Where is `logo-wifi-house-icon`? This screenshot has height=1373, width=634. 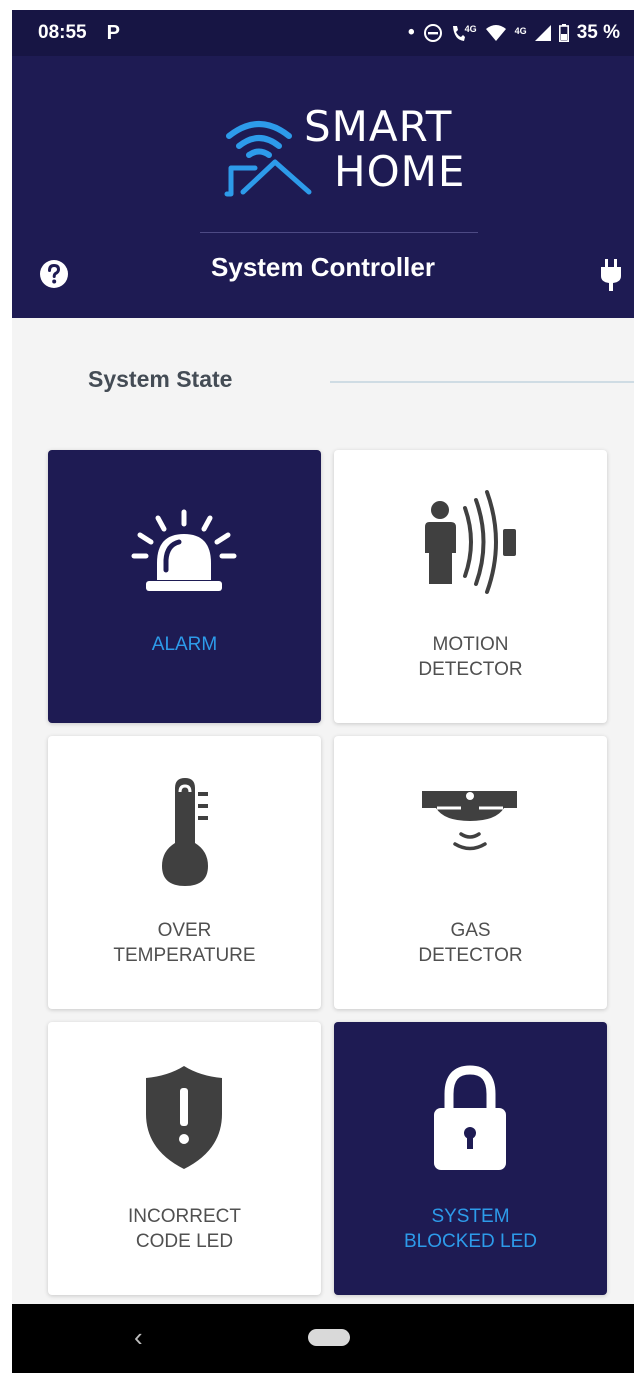
logo-wifi-house-icon is located at coordinates (268, 159).